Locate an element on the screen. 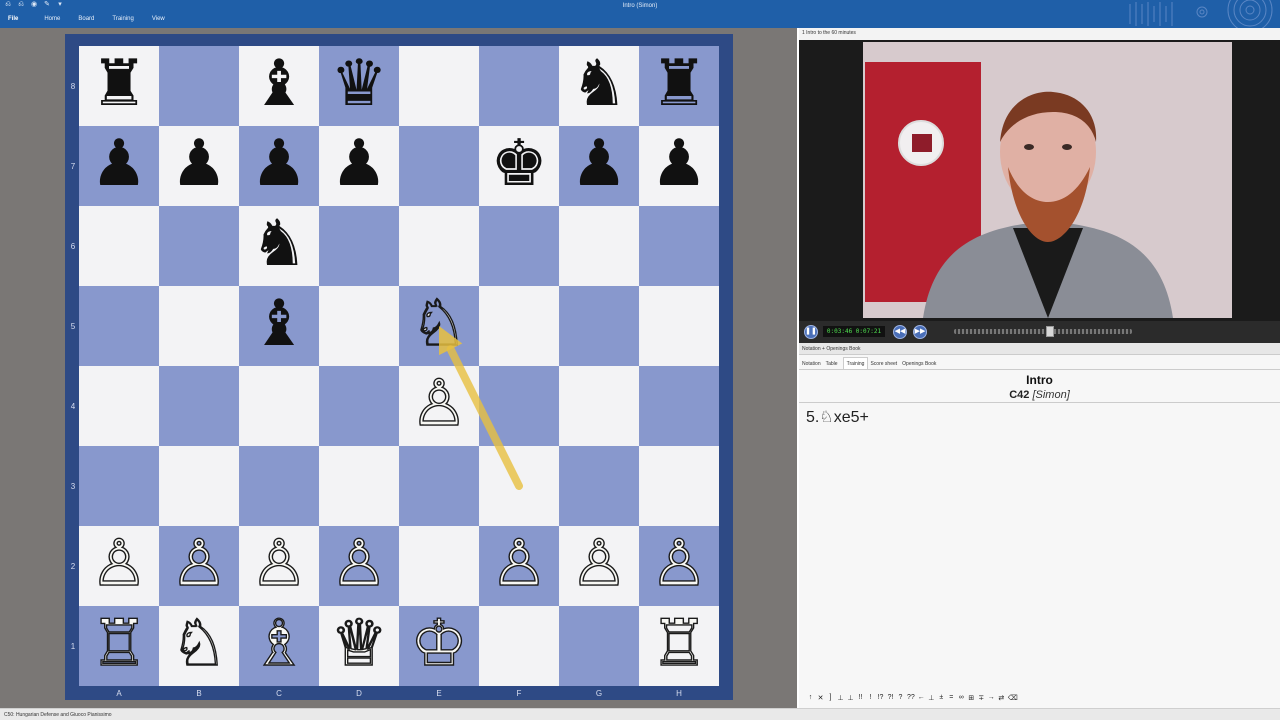 The width and height of the screenshot is (1280, 720). forward-icon: ▶▶ is located at coordinates (920, 332).